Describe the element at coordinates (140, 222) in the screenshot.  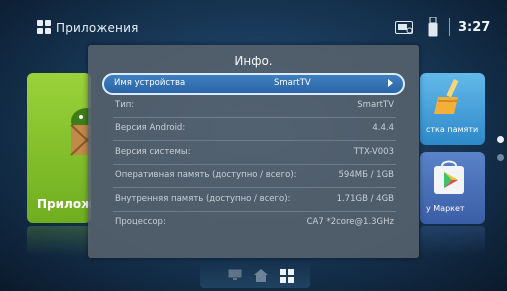
I see `row-key: Процессор:` at that location.